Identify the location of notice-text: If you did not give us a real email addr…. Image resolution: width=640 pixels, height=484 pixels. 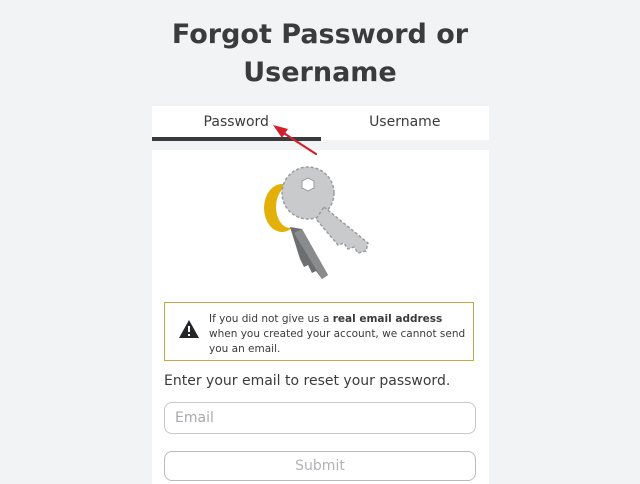
(340, 334).